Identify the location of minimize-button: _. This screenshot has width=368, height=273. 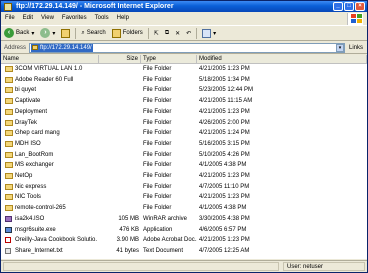
(338, 6).